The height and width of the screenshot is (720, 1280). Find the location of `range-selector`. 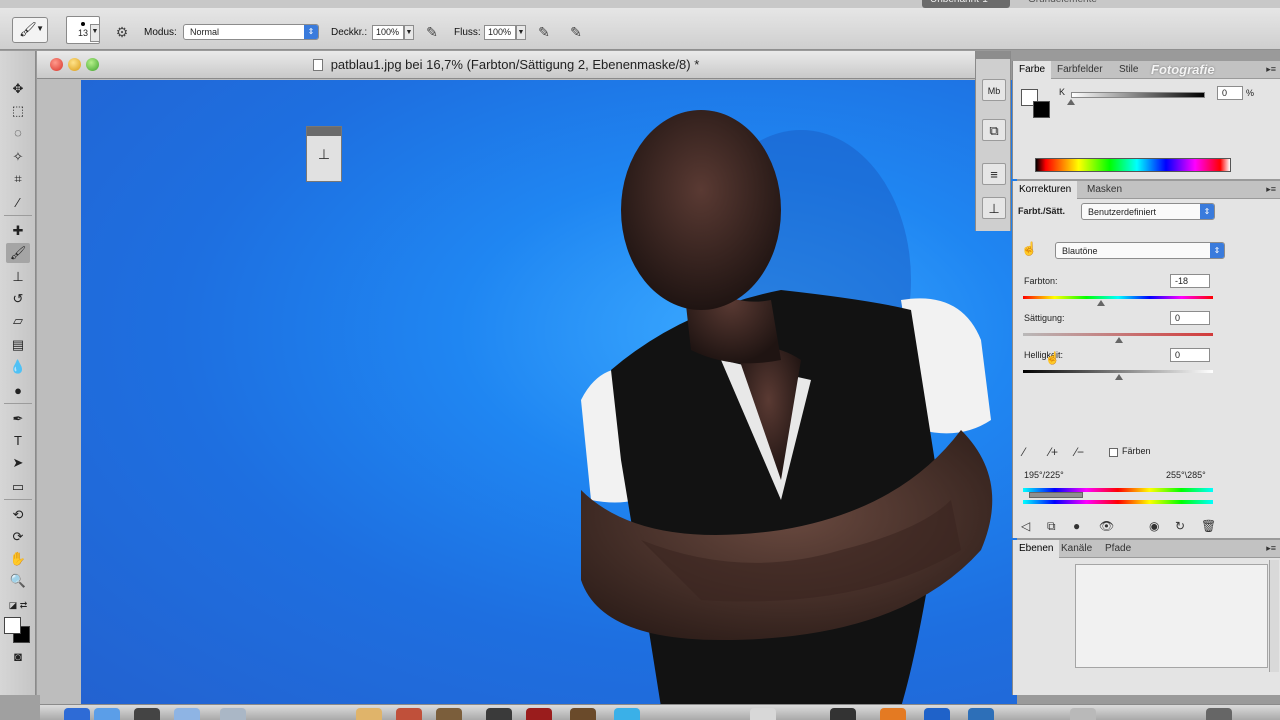

range-selector is located at coordinates (1056, 495).